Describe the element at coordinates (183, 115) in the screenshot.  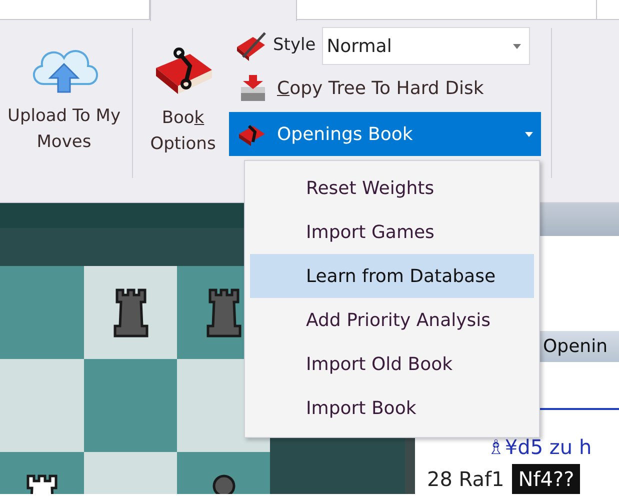
I see `book-options-button: Book Options` at that location.